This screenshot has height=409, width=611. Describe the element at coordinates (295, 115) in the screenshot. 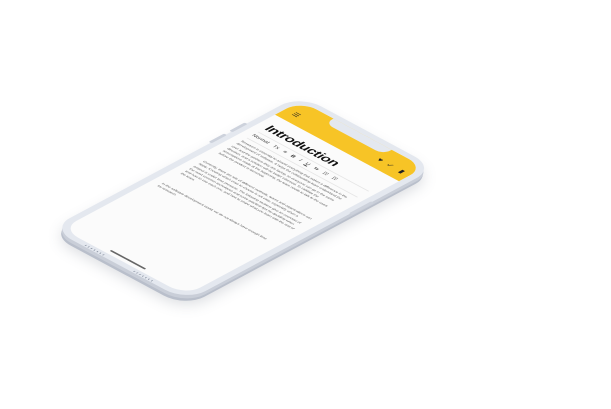

I see `menu-icon: ☰` at that location.